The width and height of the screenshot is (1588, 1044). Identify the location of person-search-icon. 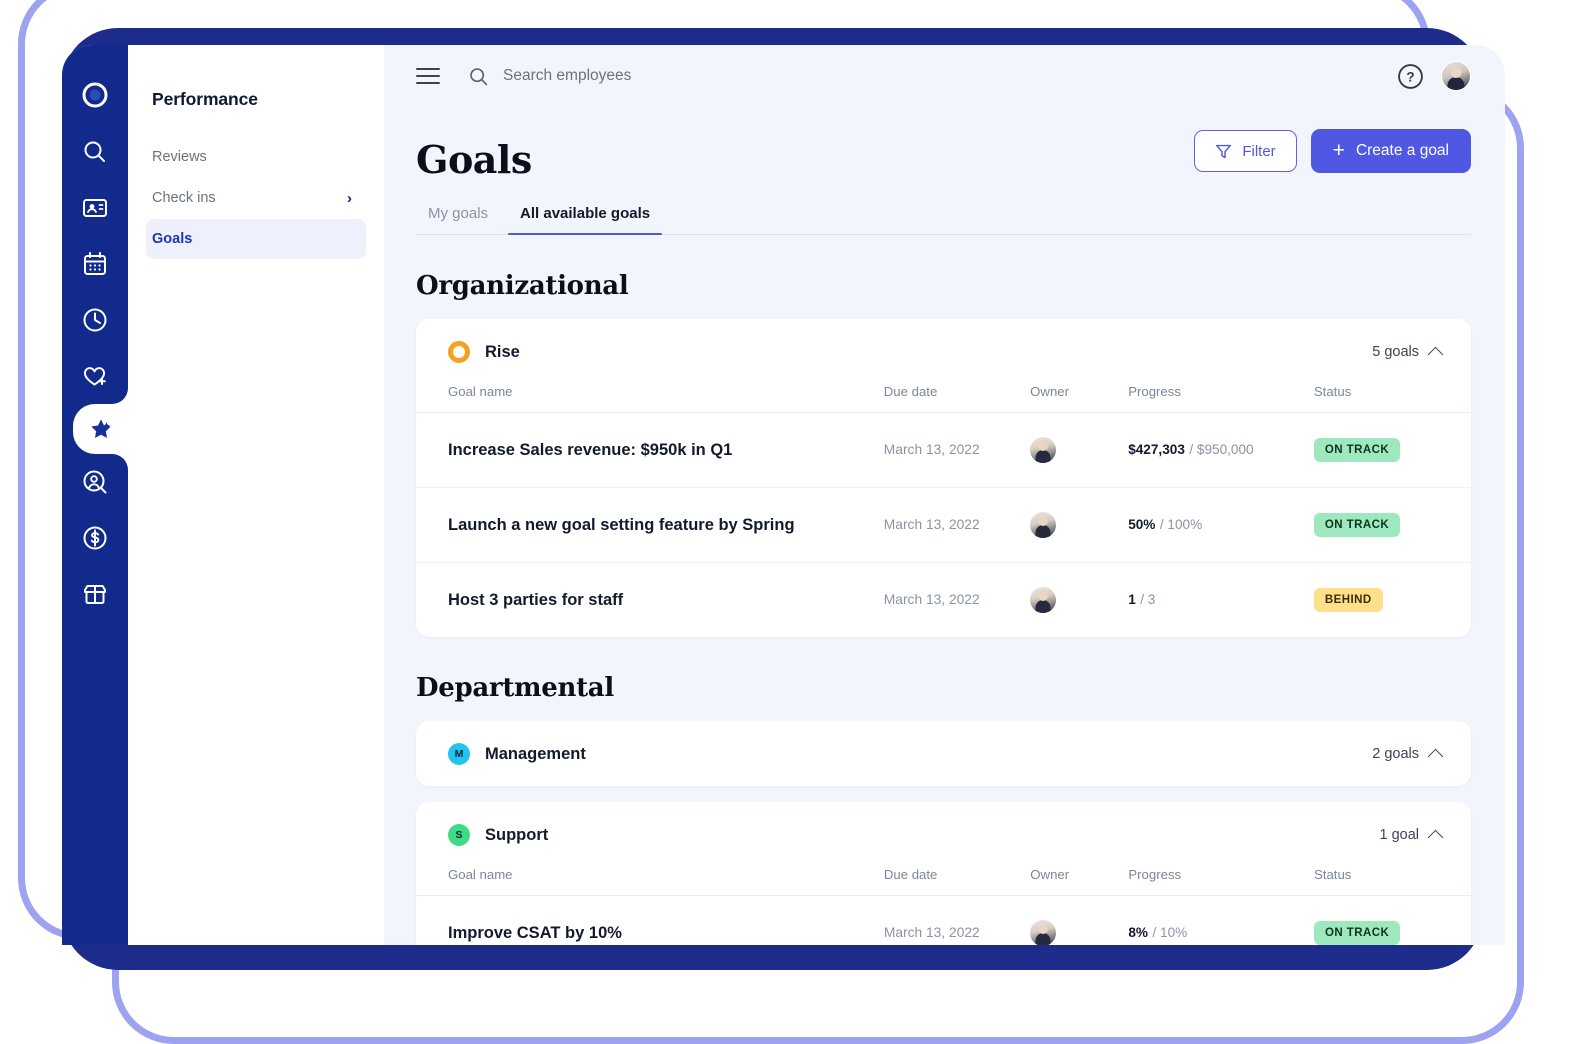
(95, 482).